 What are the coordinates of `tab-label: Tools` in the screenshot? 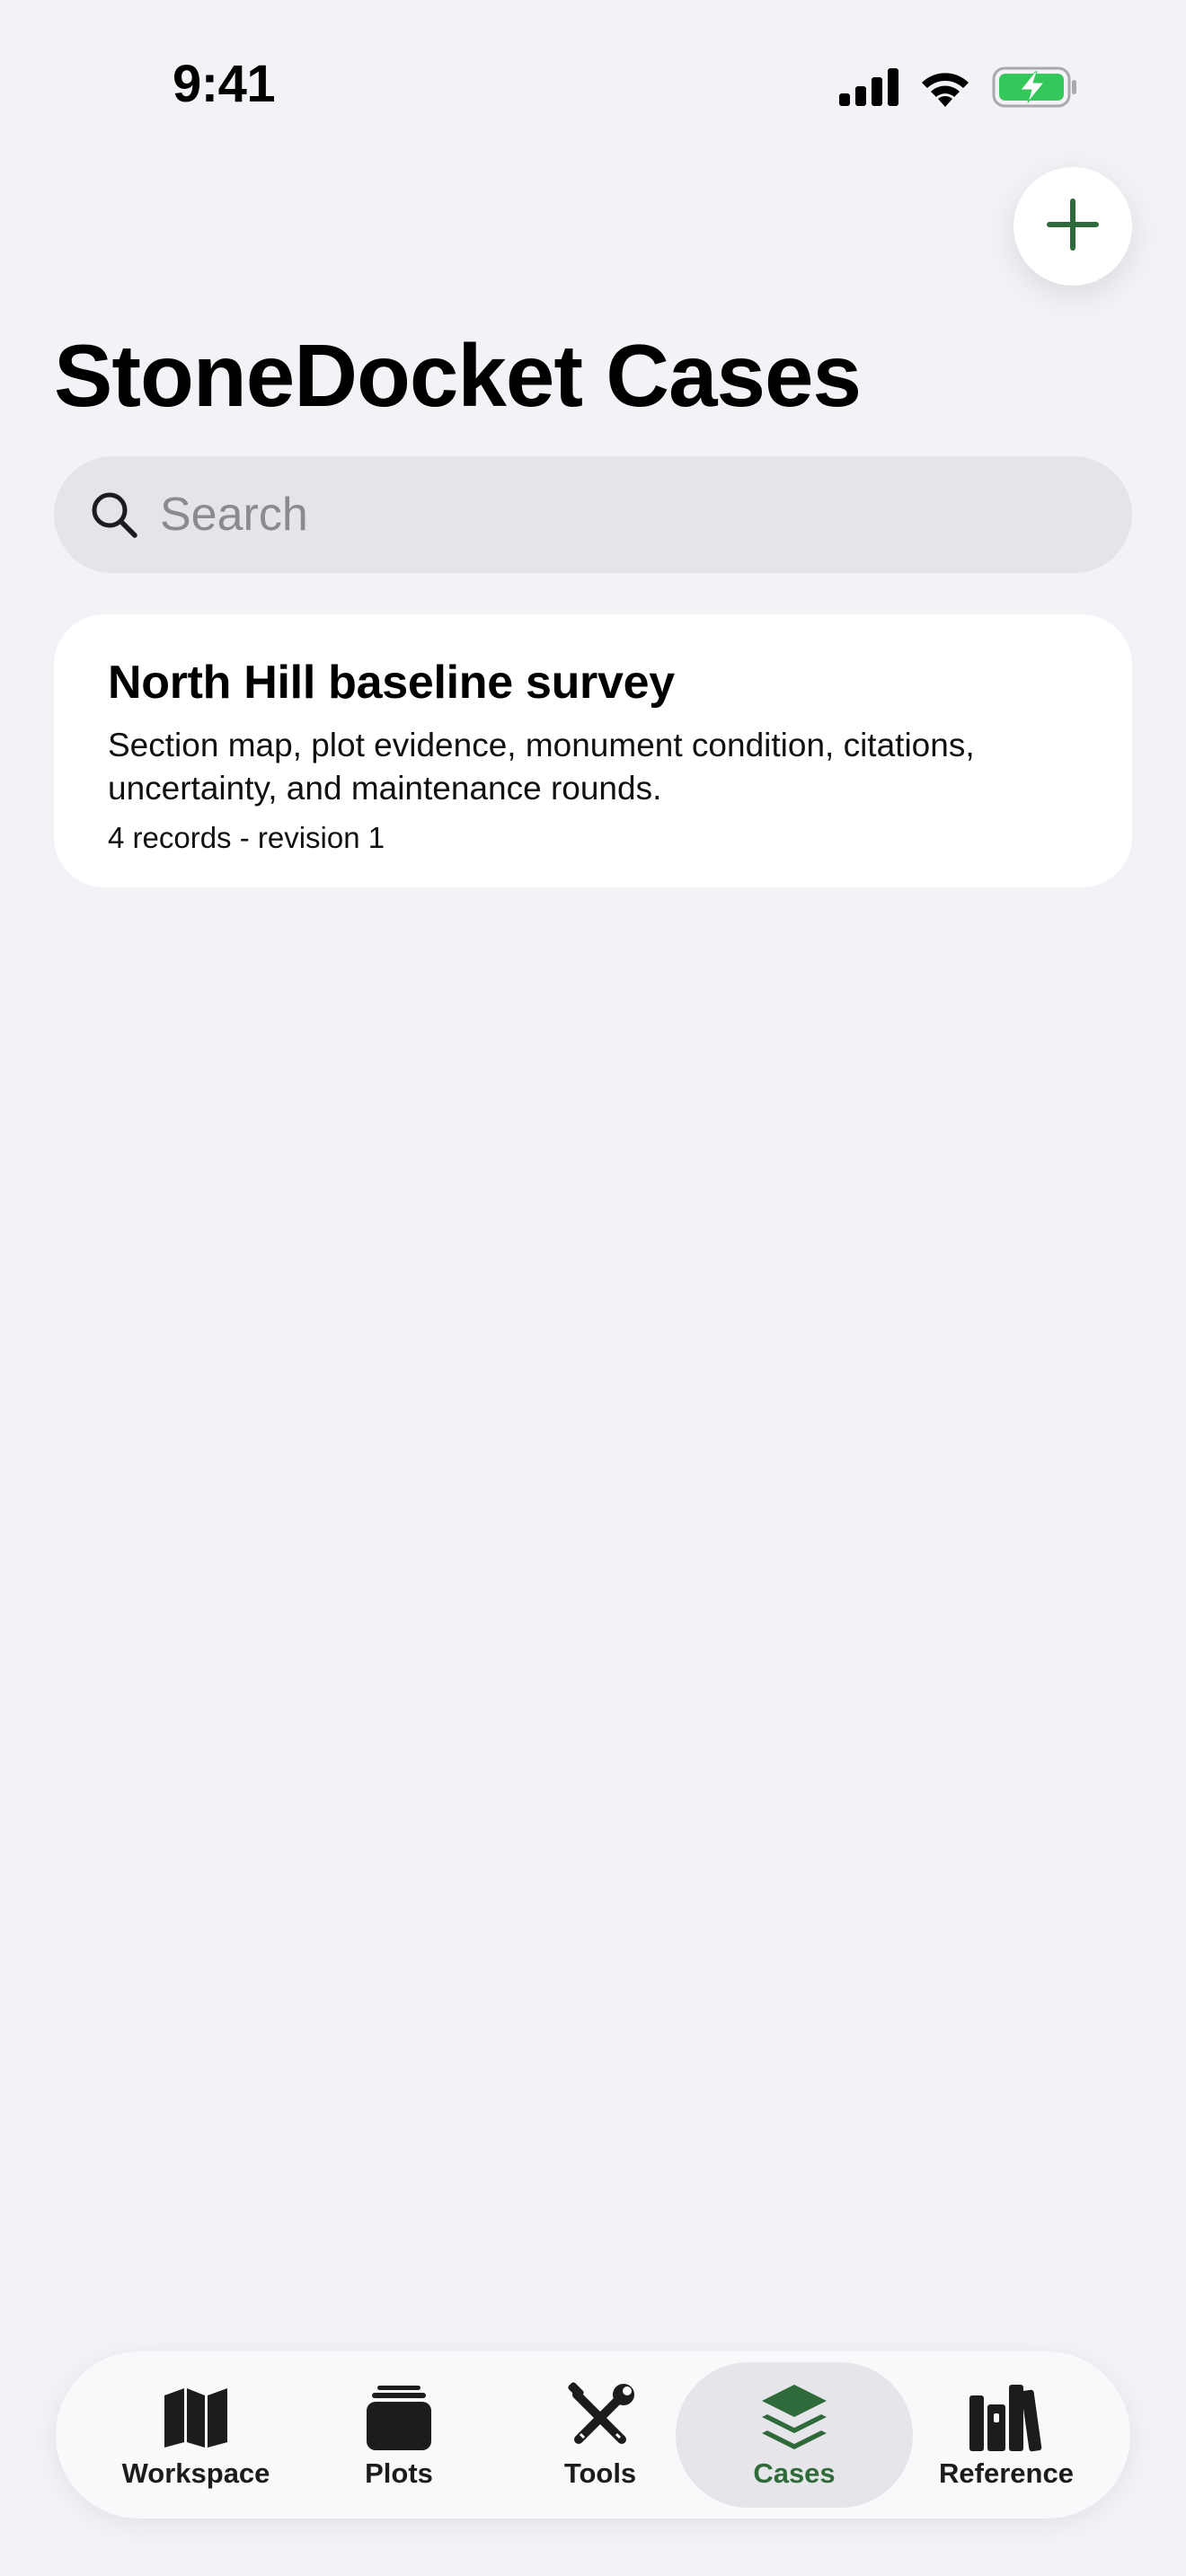 It's located at (600, 2473).